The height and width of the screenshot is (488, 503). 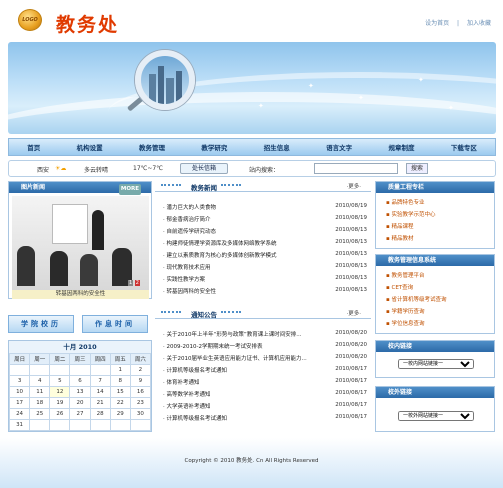 What do you see at coordinates (252, 147) in the screenshot?
I see `main-nav: 首页 机构设置 教务管理 教学研究 招生信息 语言文字 规章制度 下载专区` at bounding box center [252, 147].